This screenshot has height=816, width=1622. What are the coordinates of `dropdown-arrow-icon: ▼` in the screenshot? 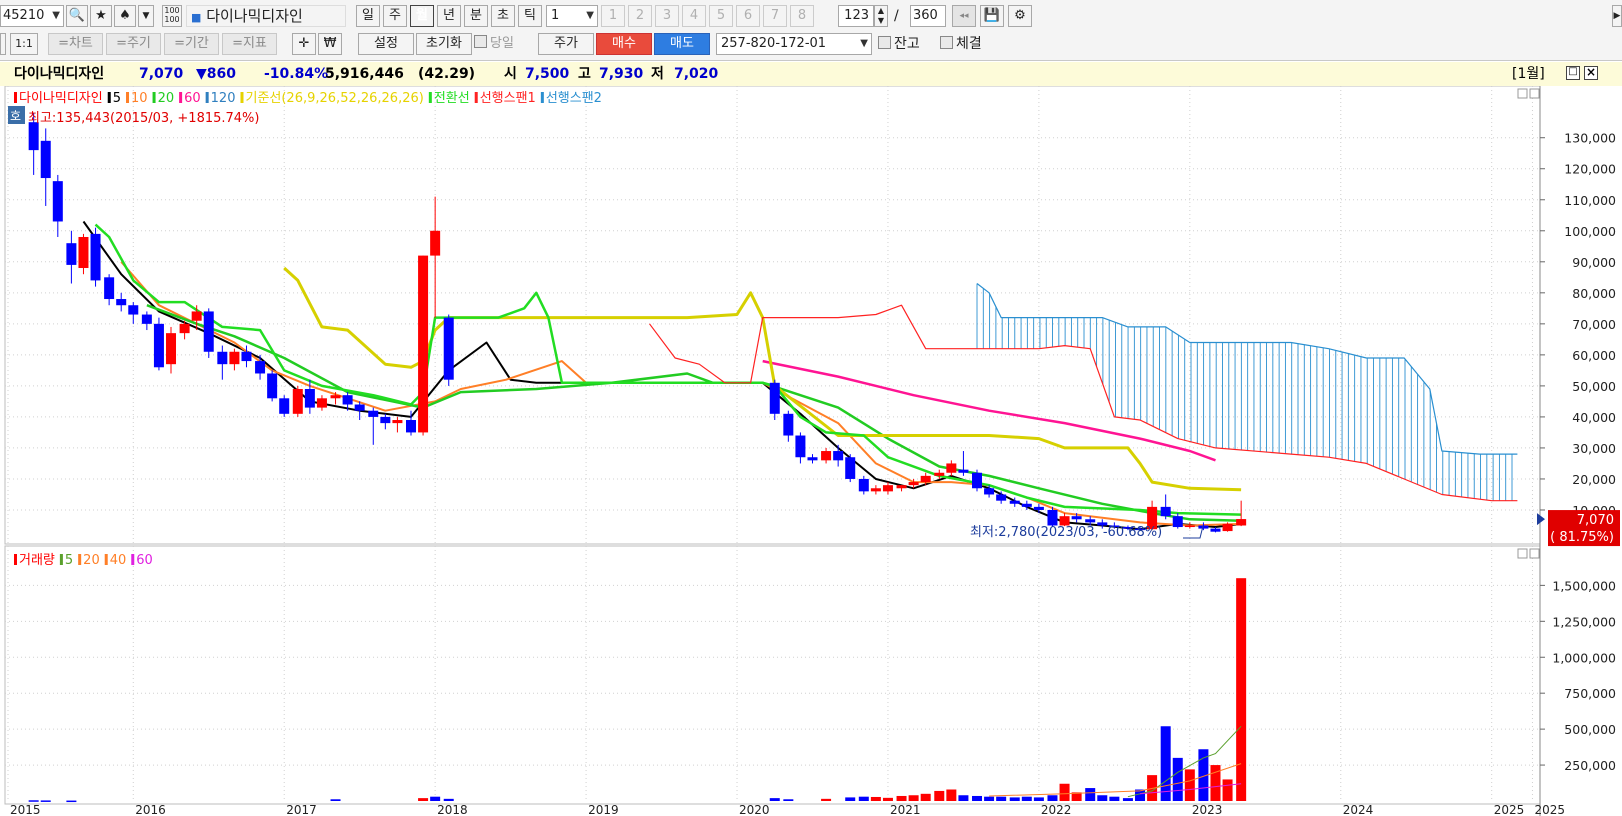 It's located at (146, 16).